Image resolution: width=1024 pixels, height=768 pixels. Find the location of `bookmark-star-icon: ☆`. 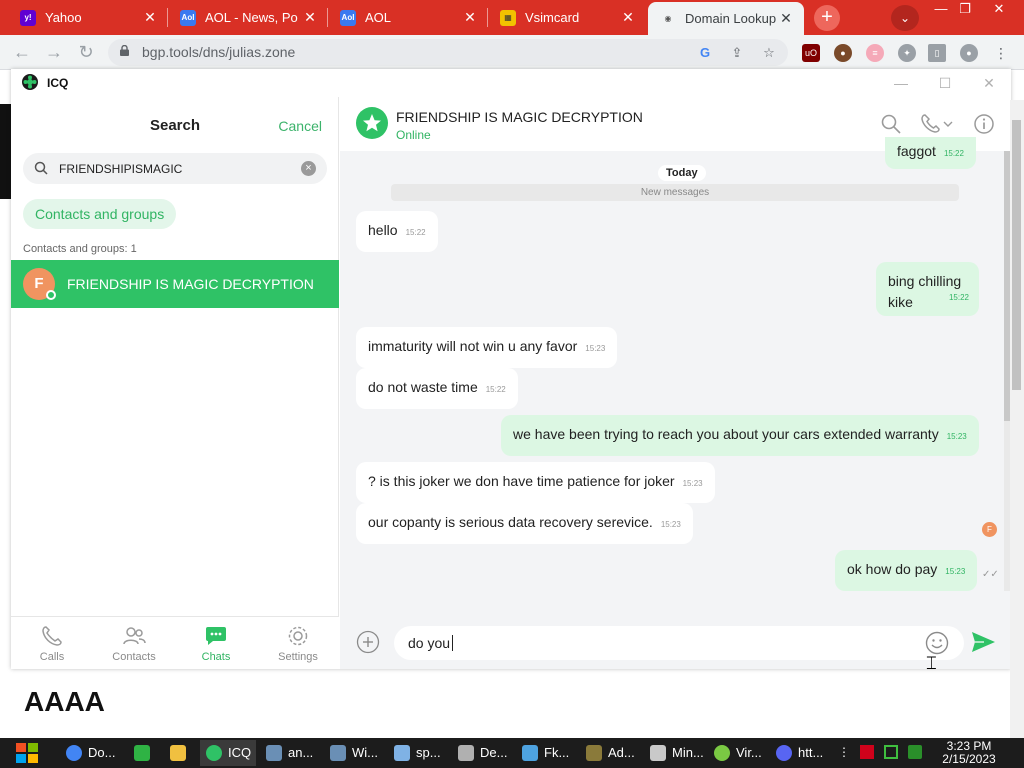

bookmark-star-icon: ☆ is located at coordinates (769, 53).